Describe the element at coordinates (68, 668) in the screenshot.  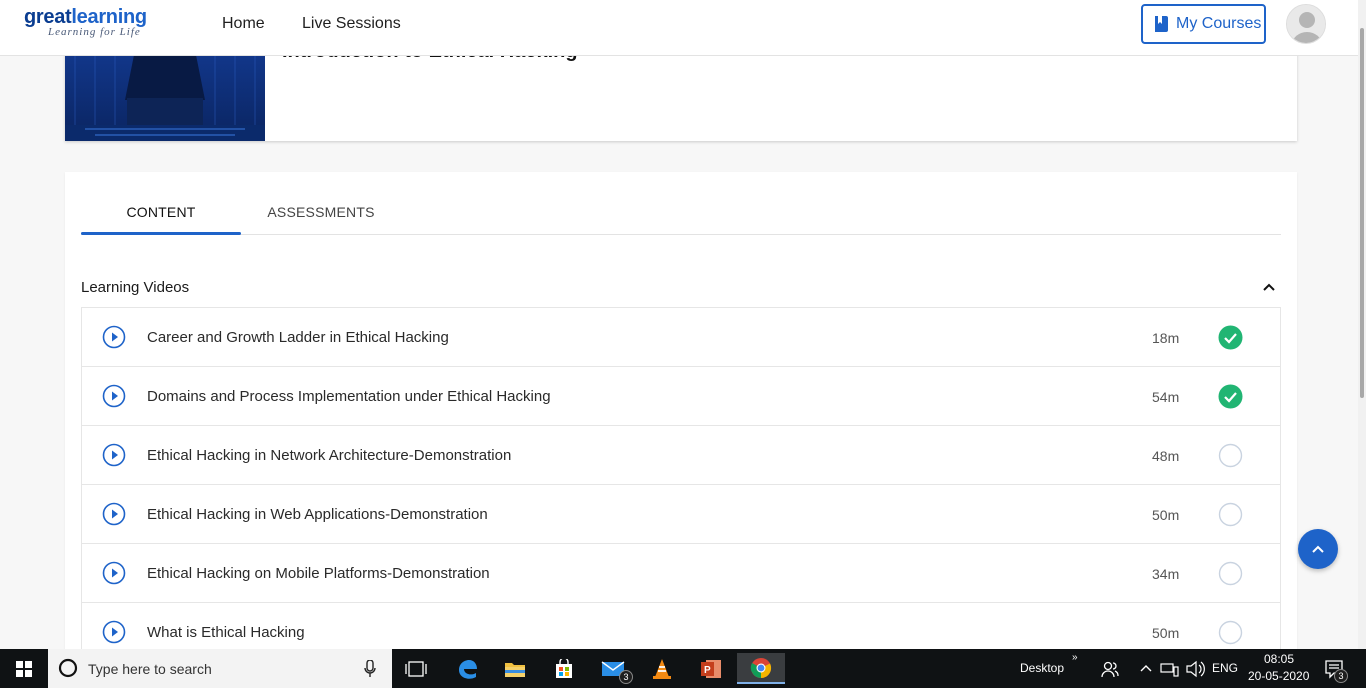
I see `cortana-icon` at that location.